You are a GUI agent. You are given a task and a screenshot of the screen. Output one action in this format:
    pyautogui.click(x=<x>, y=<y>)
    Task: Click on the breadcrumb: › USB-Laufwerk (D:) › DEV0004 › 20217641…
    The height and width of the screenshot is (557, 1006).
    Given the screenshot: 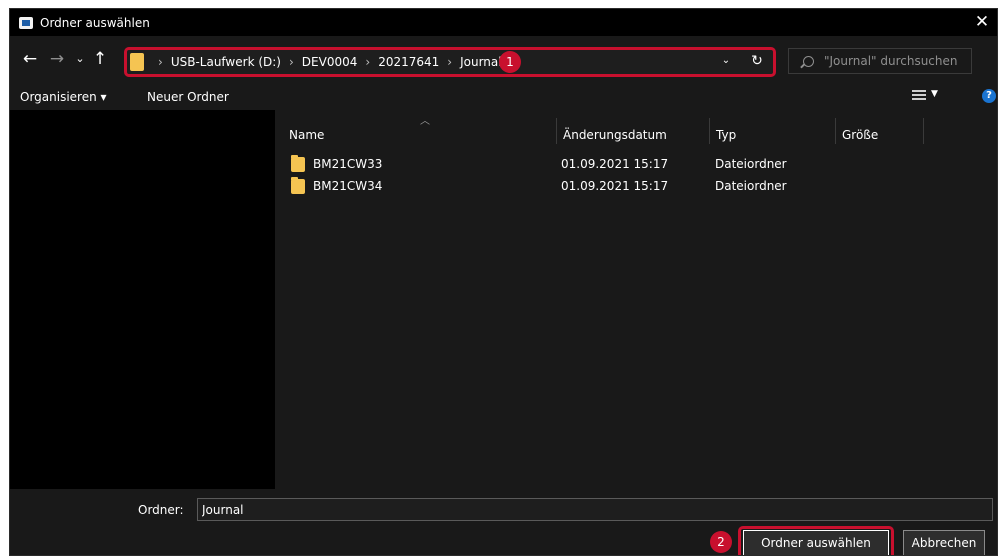 What is the action you would take?
    pyautogui.click(x=326, y=62)
    